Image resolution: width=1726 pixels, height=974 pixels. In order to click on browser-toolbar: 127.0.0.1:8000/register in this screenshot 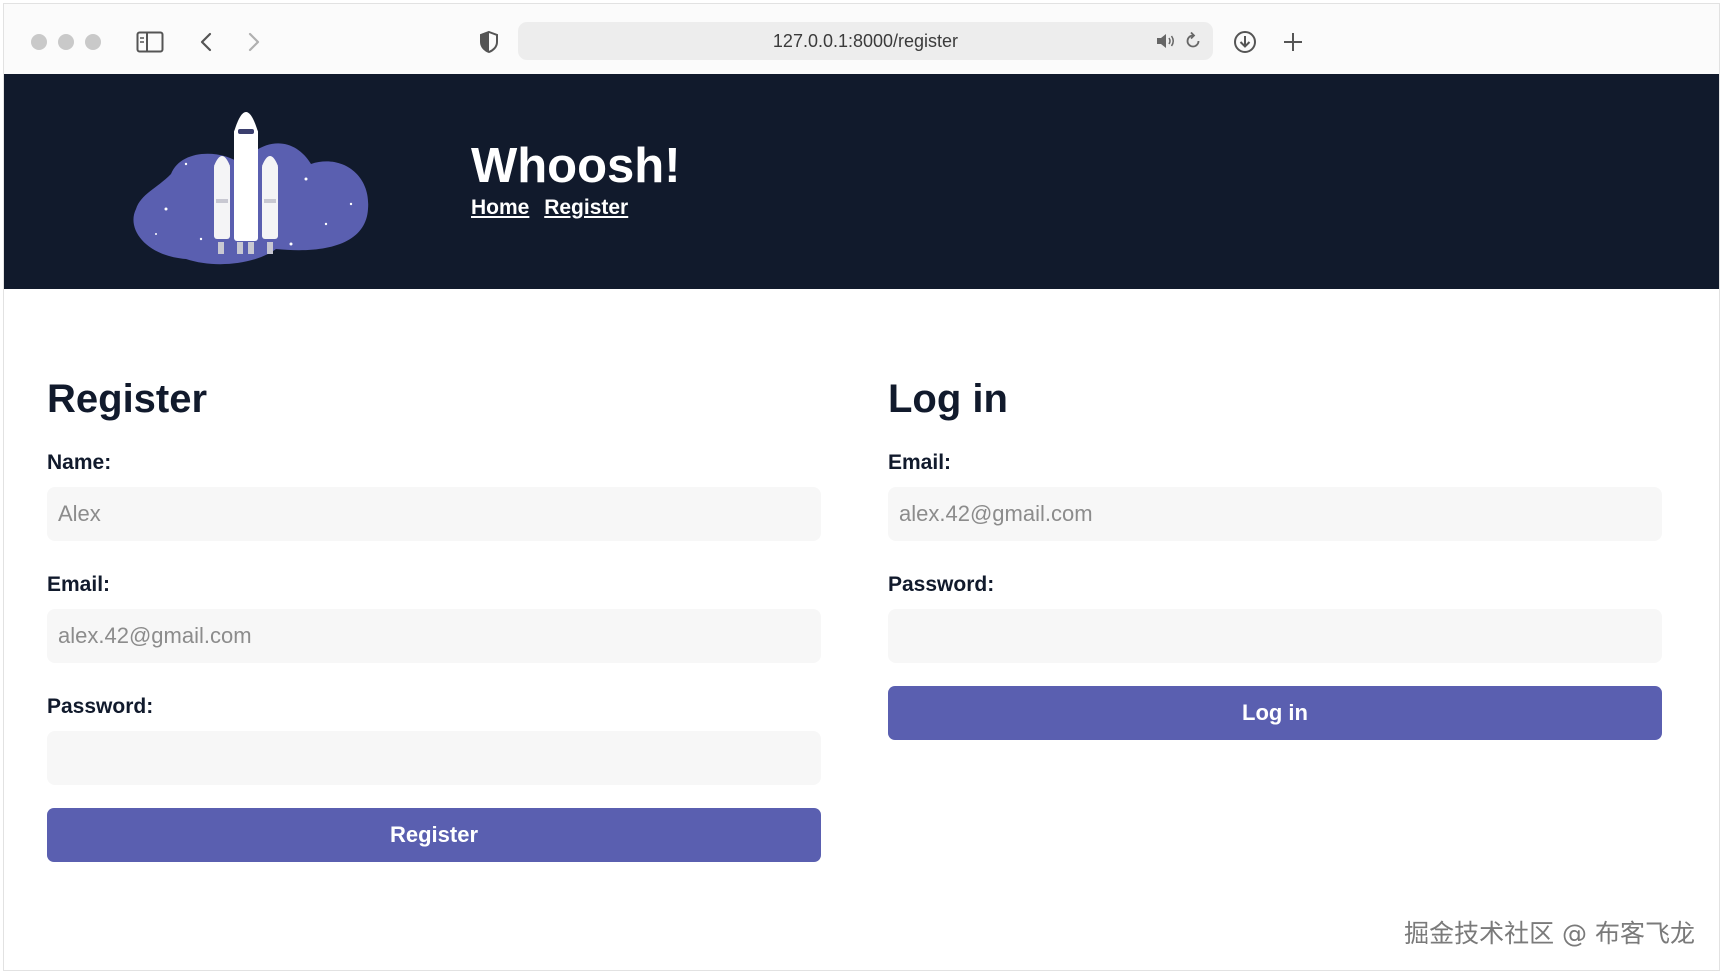, I will do `click(861, 39)`.